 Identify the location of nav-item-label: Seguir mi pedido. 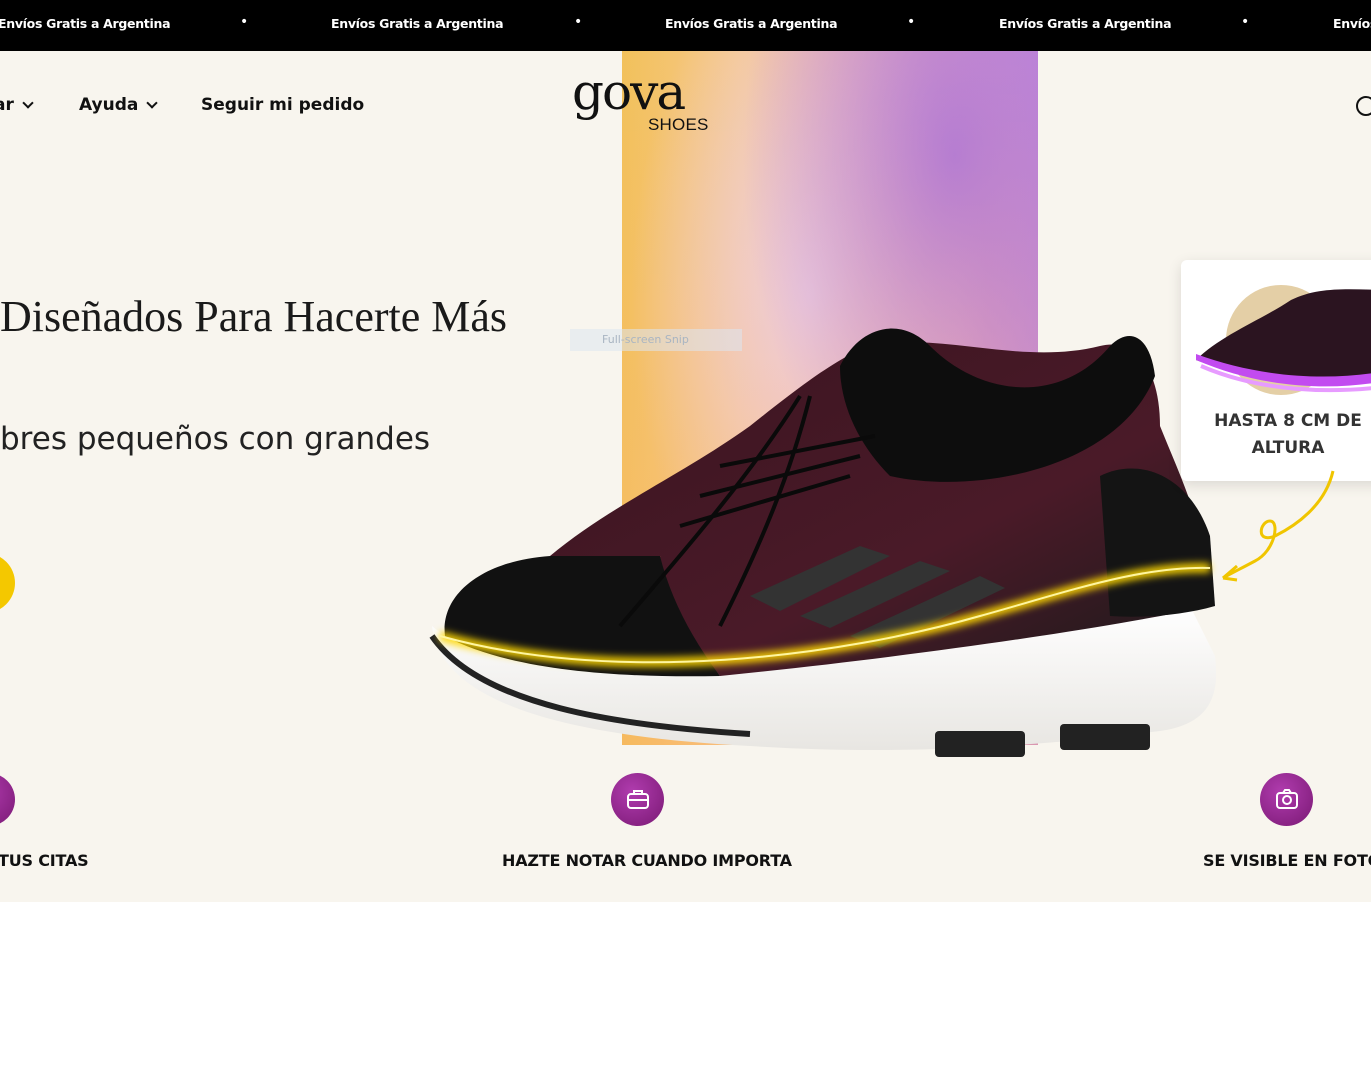
(283, 105).